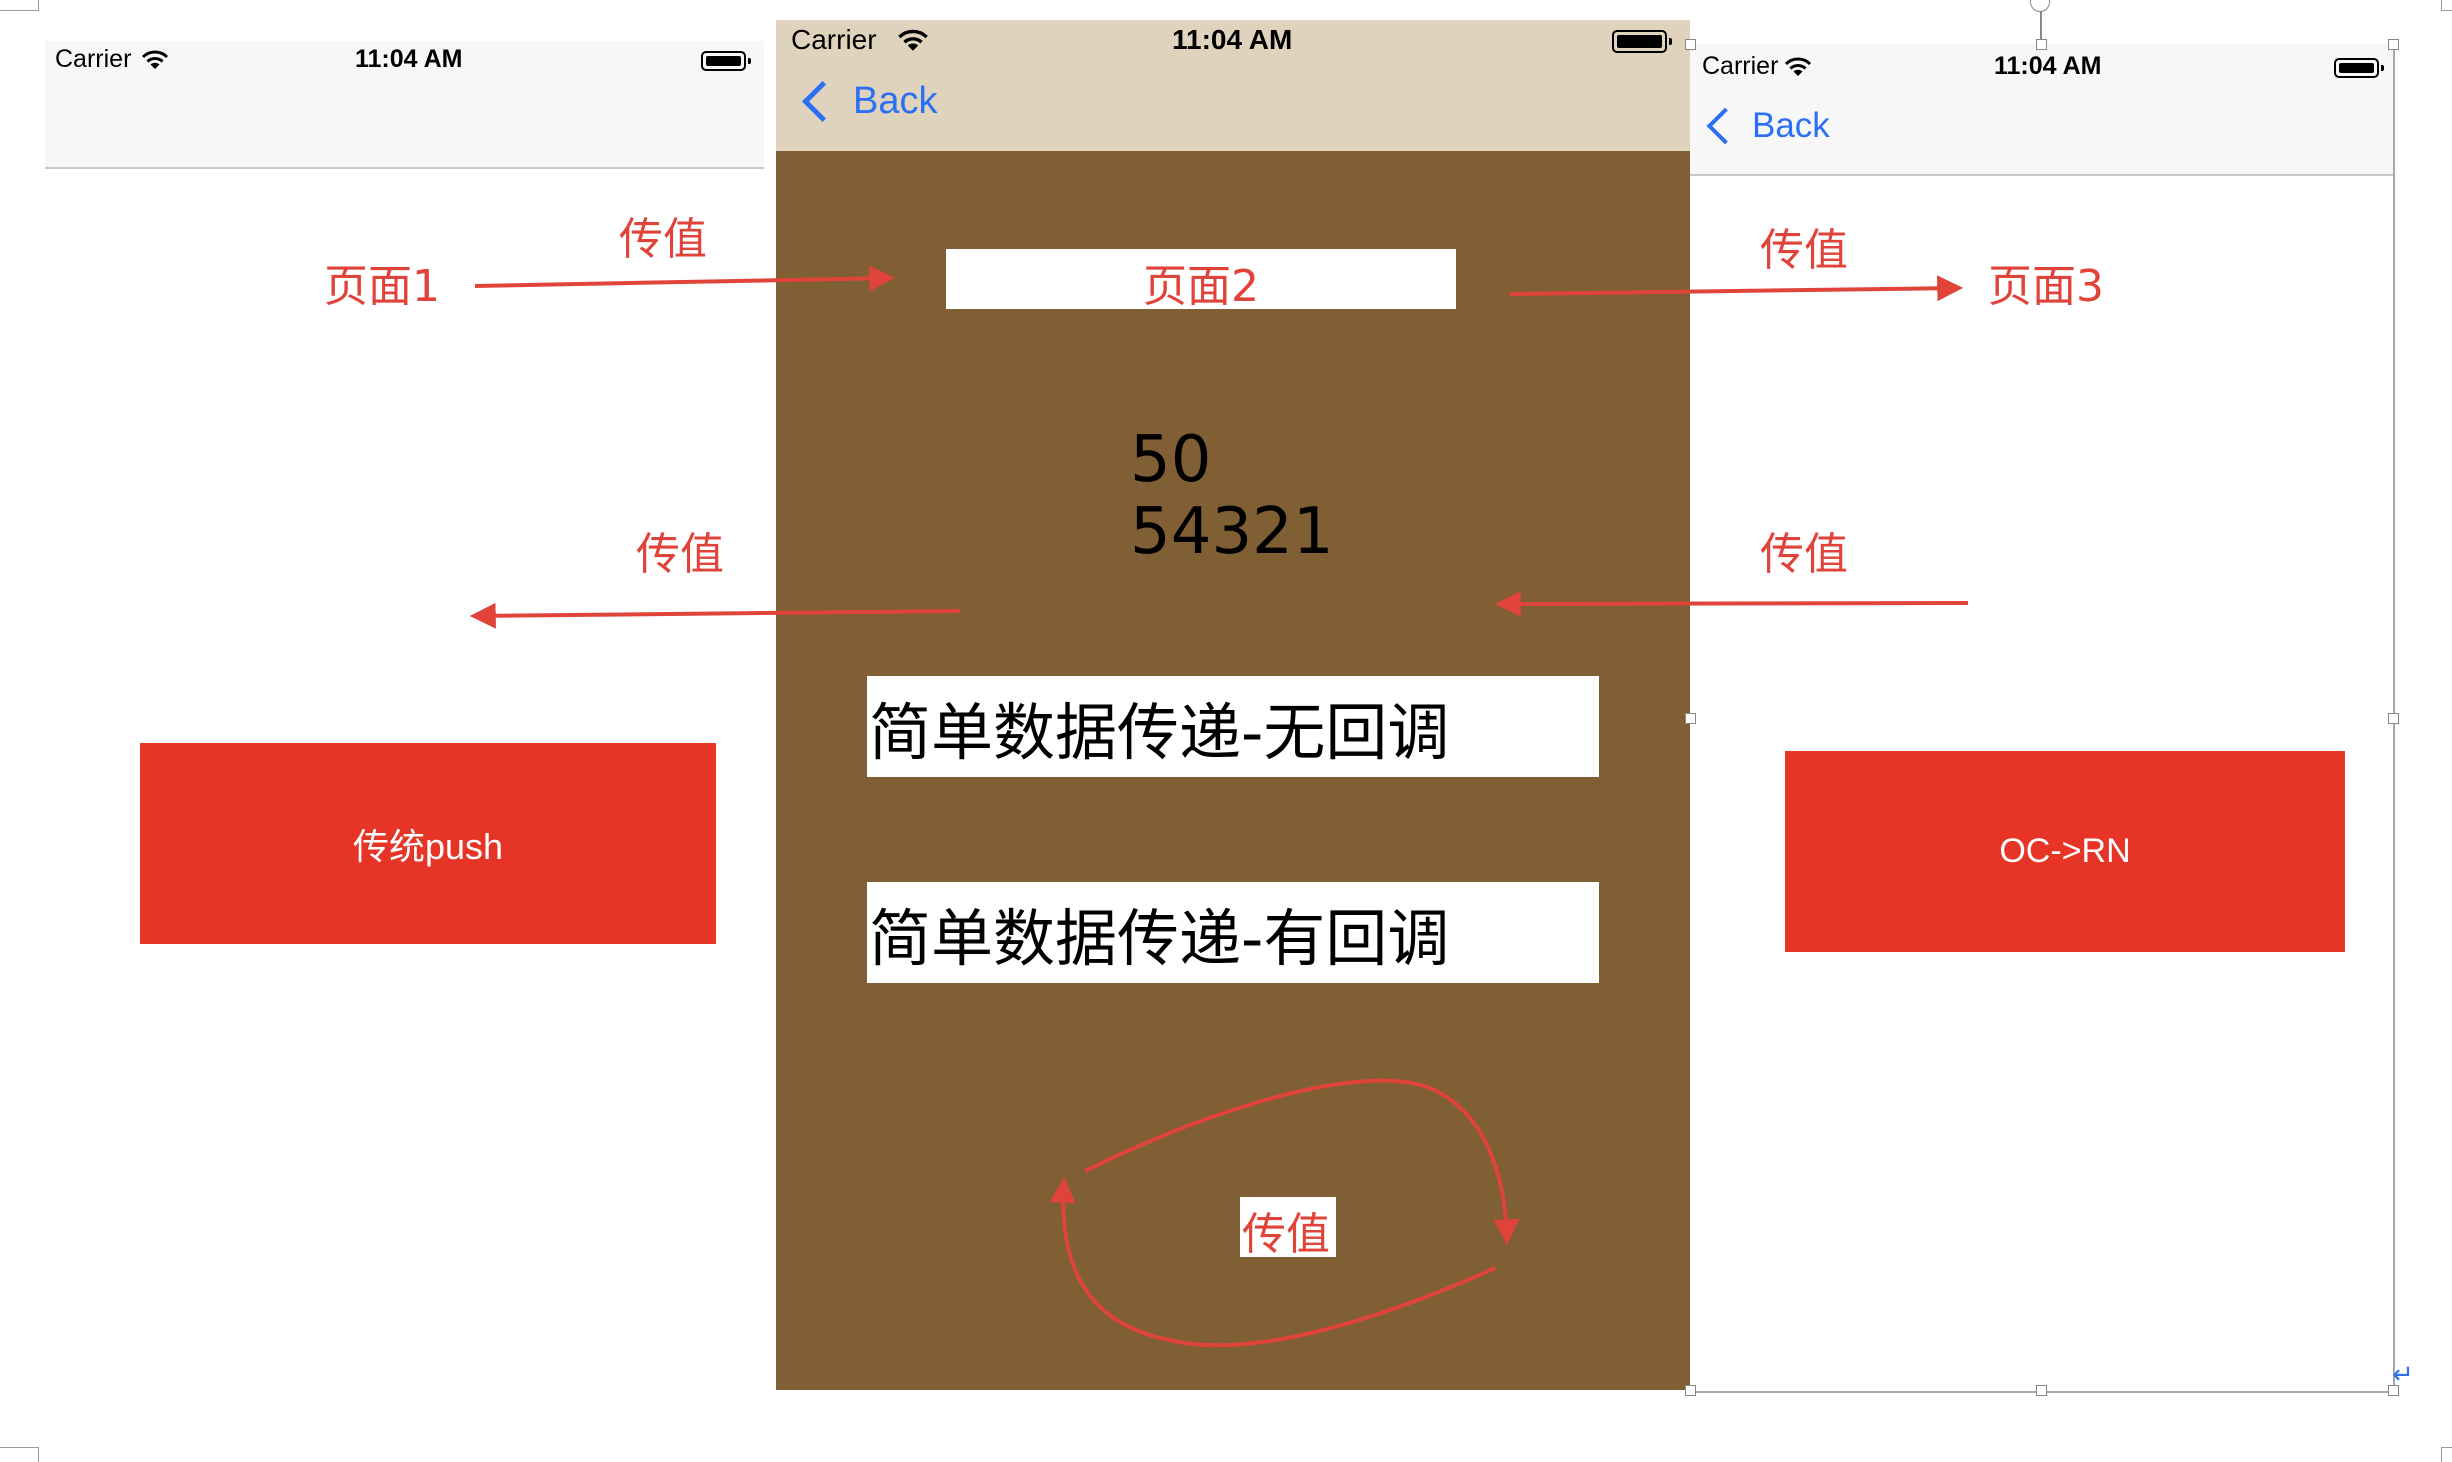  I want to click on annotation-page3: 页面3, so click(2046, 286).